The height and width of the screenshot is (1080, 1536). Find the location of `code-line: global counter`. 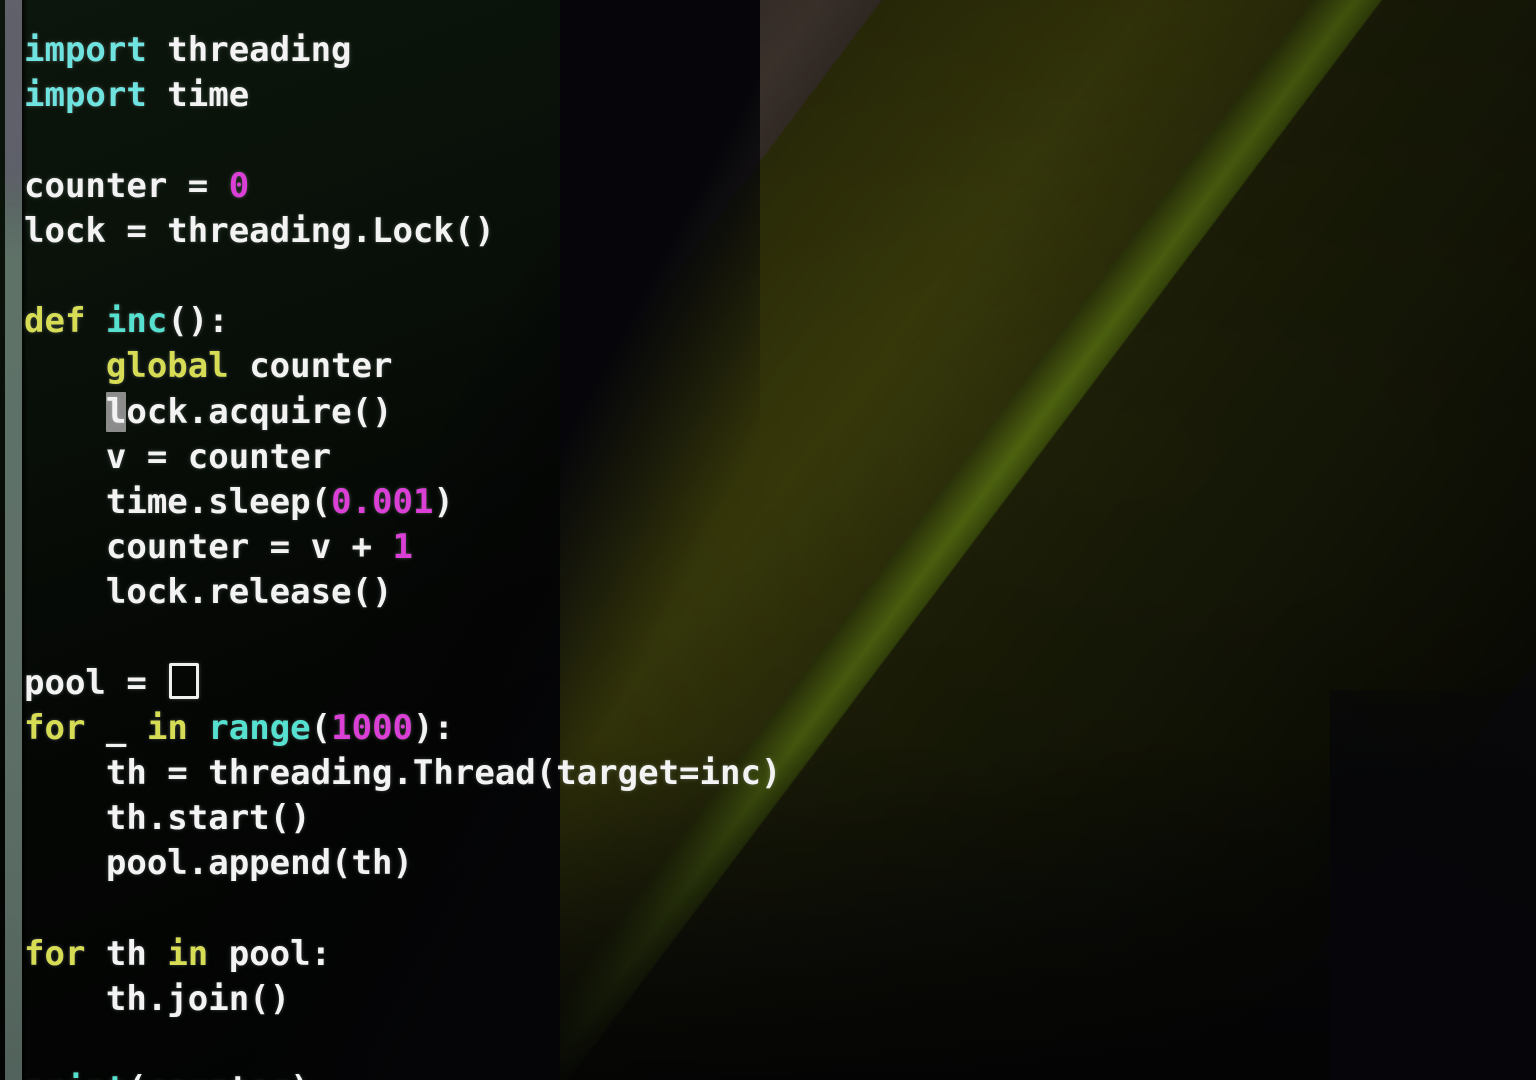

code-line: global counter is located at coordinates (402, 366).